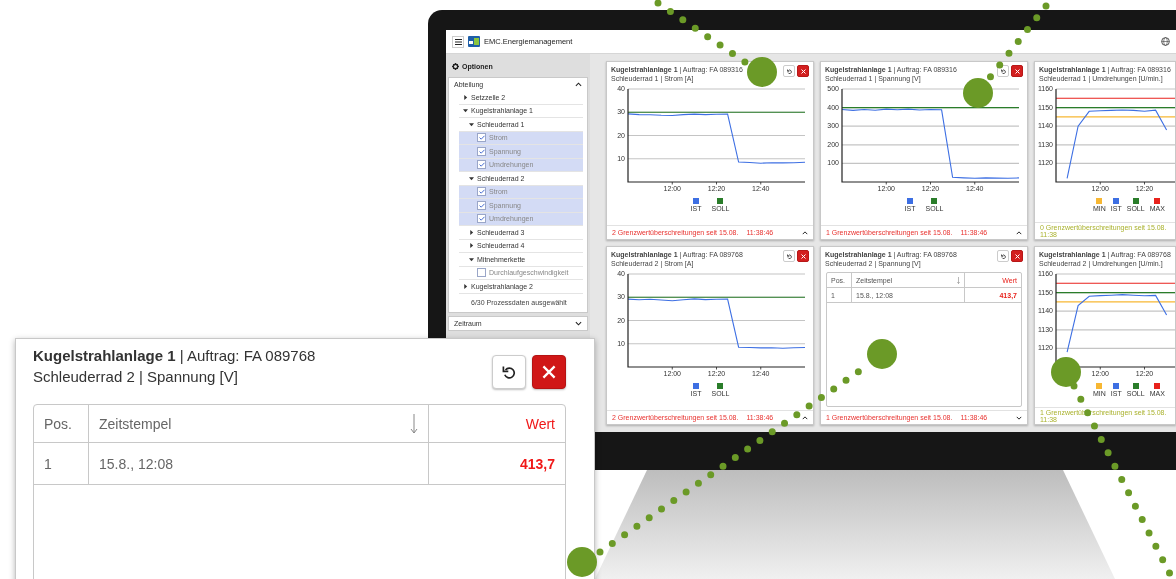 Image resolution: width=1176 pixels, height=579 pixels. What do you see at coordinates (61, 463) in the screenshot?
I see `table-cell: 1` at bounding box center [61, 463].